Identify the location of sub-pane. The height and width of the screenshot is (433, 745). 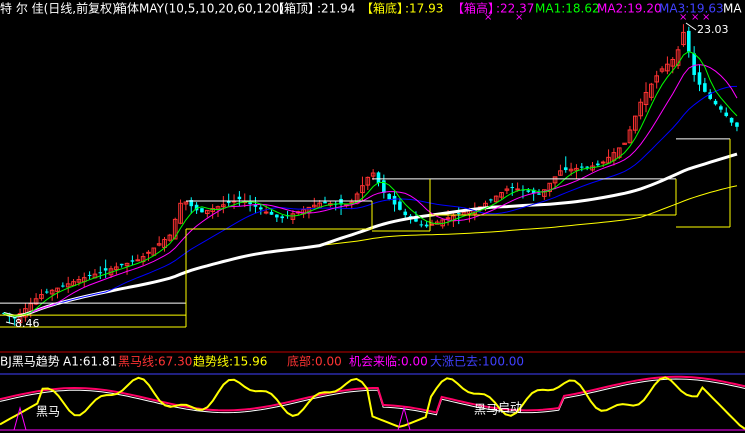
(372, 402).